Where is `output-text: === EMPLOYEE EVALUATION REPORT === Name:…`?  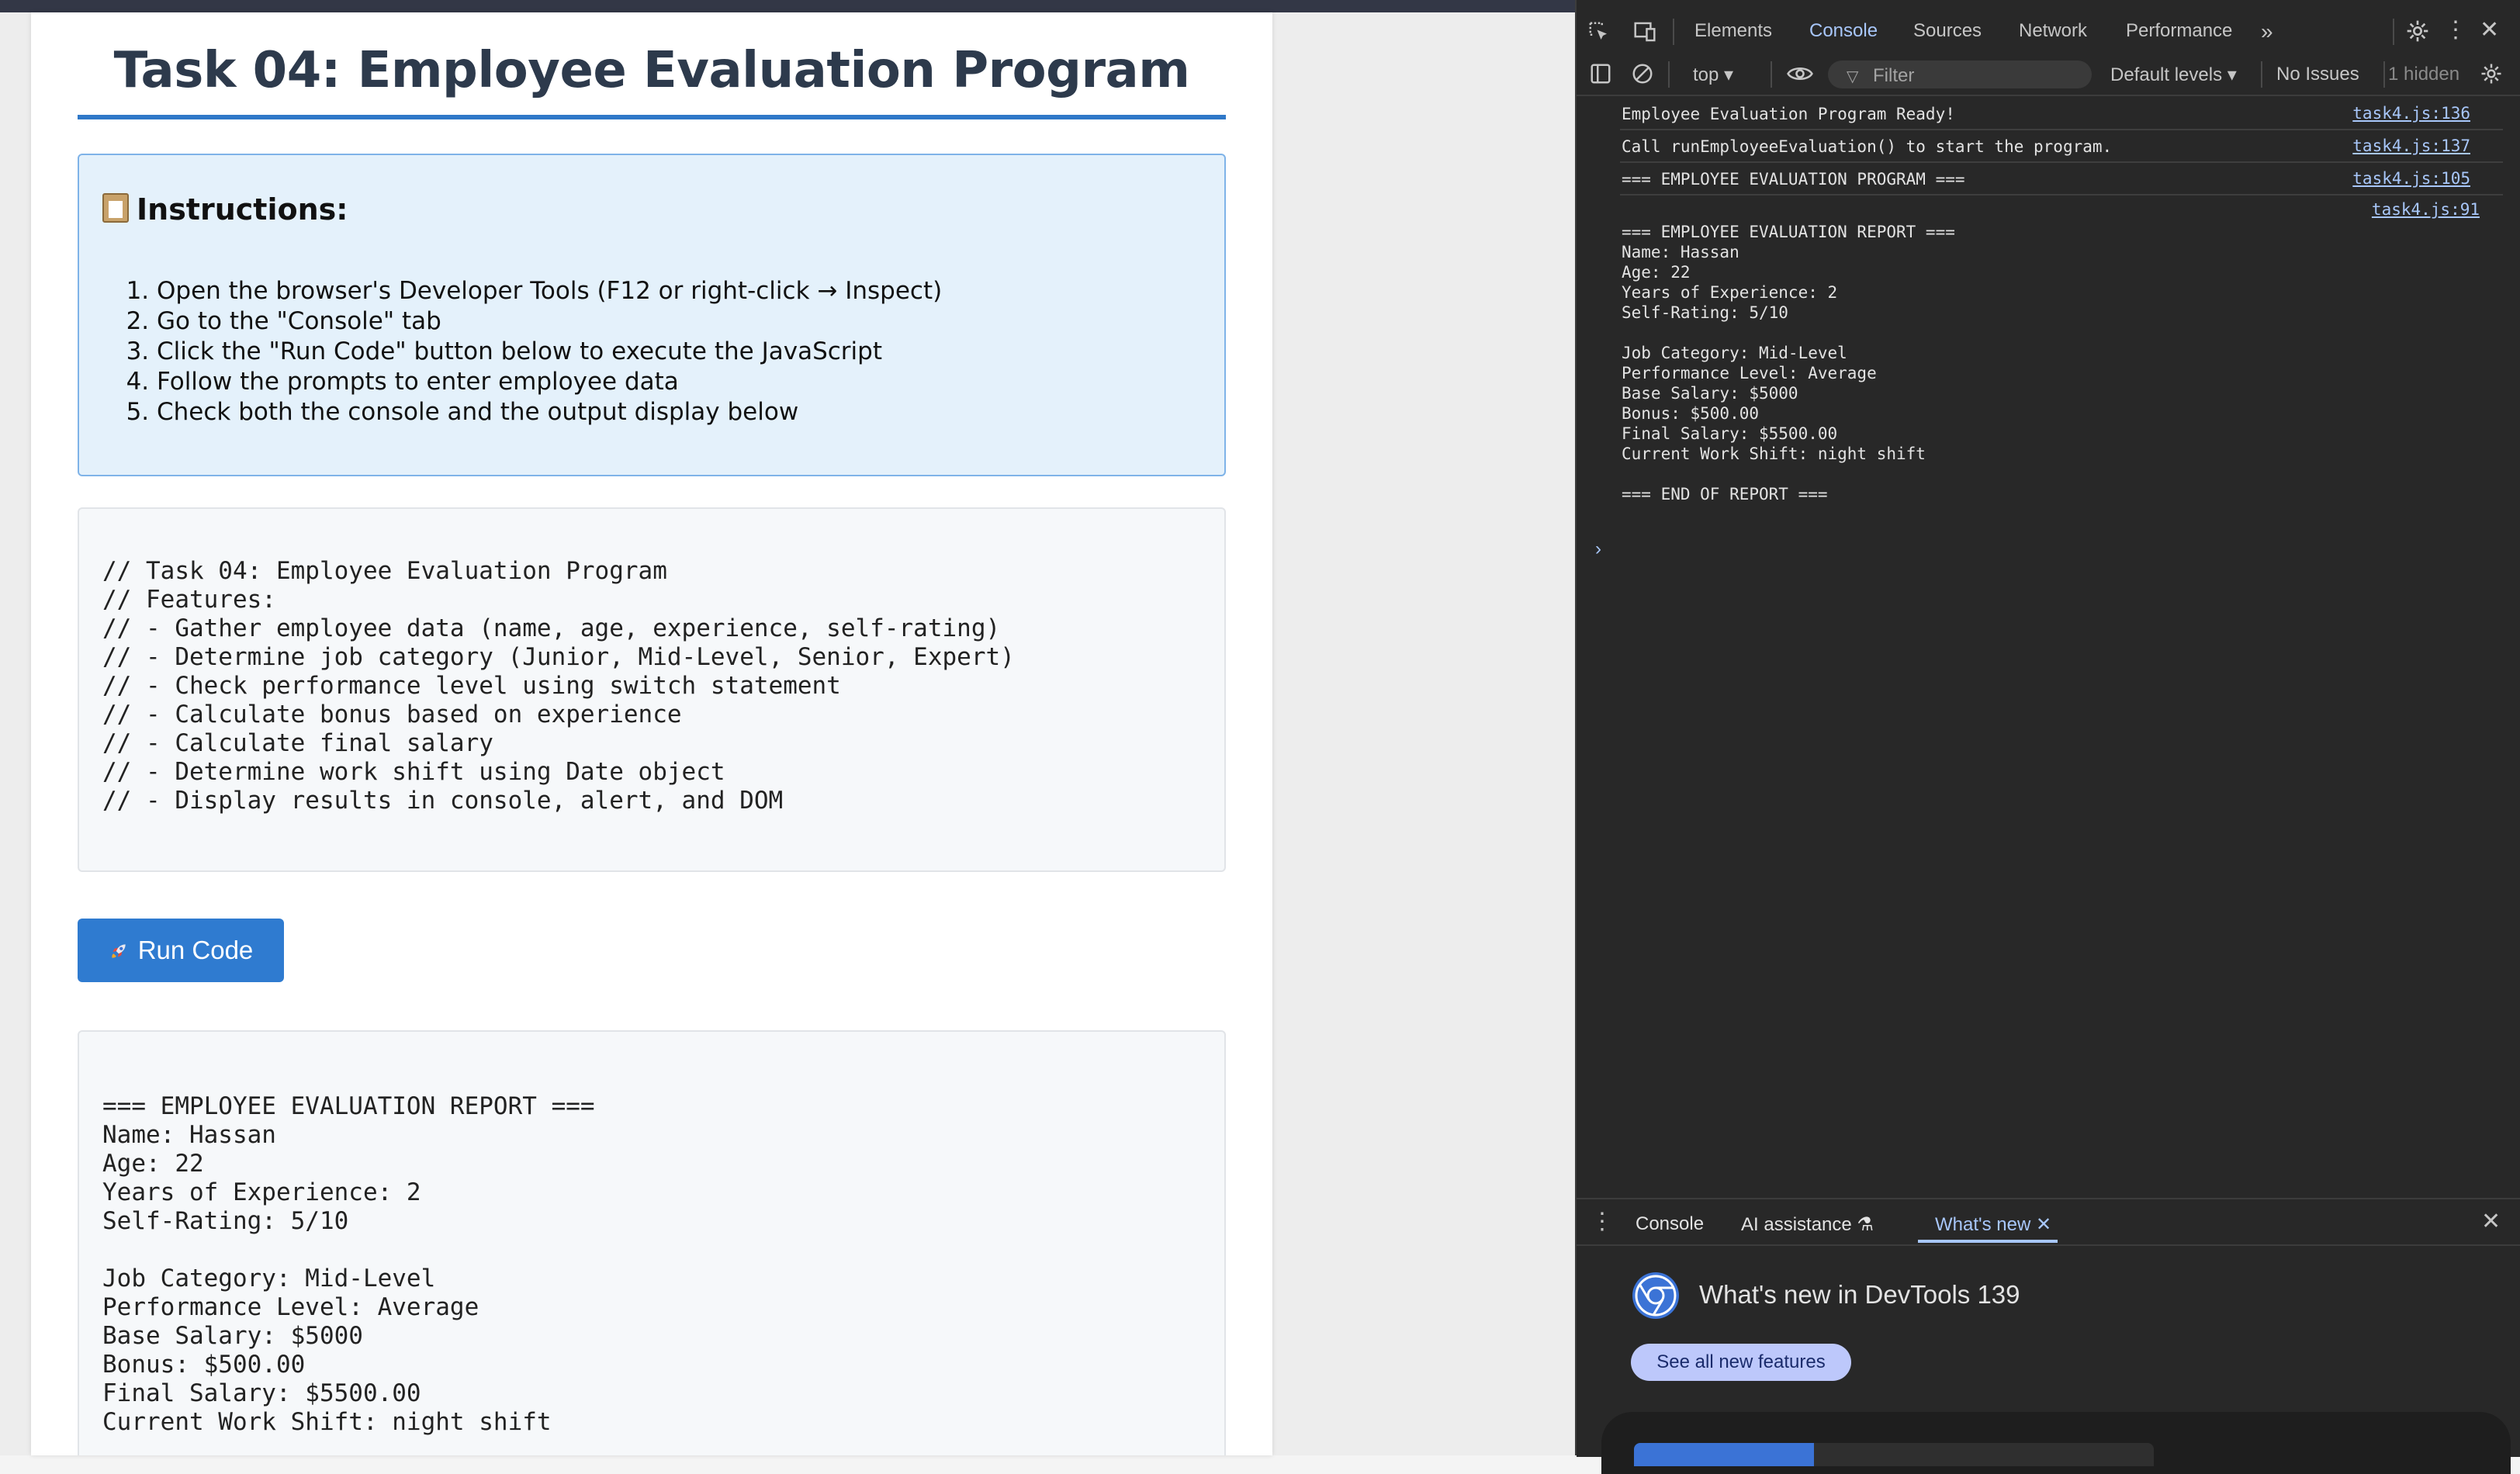
output-text: === EMPLOYEE EVALUATION REPORT === Name:… is located at coordinates (348, 1264).